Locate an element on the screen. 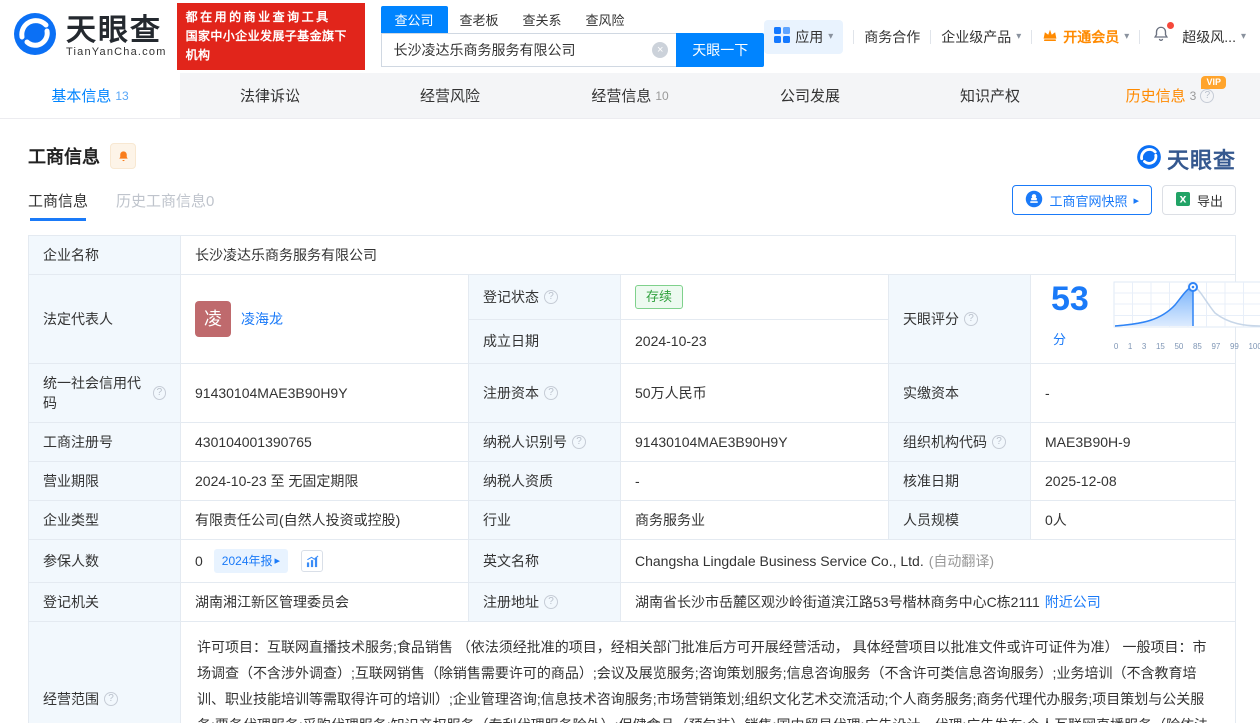 Image resolution: width=1260 pixels, height=723 pixels. tab-legal-proceedings: 法律诉讼 is located at coordinates (270, 95).